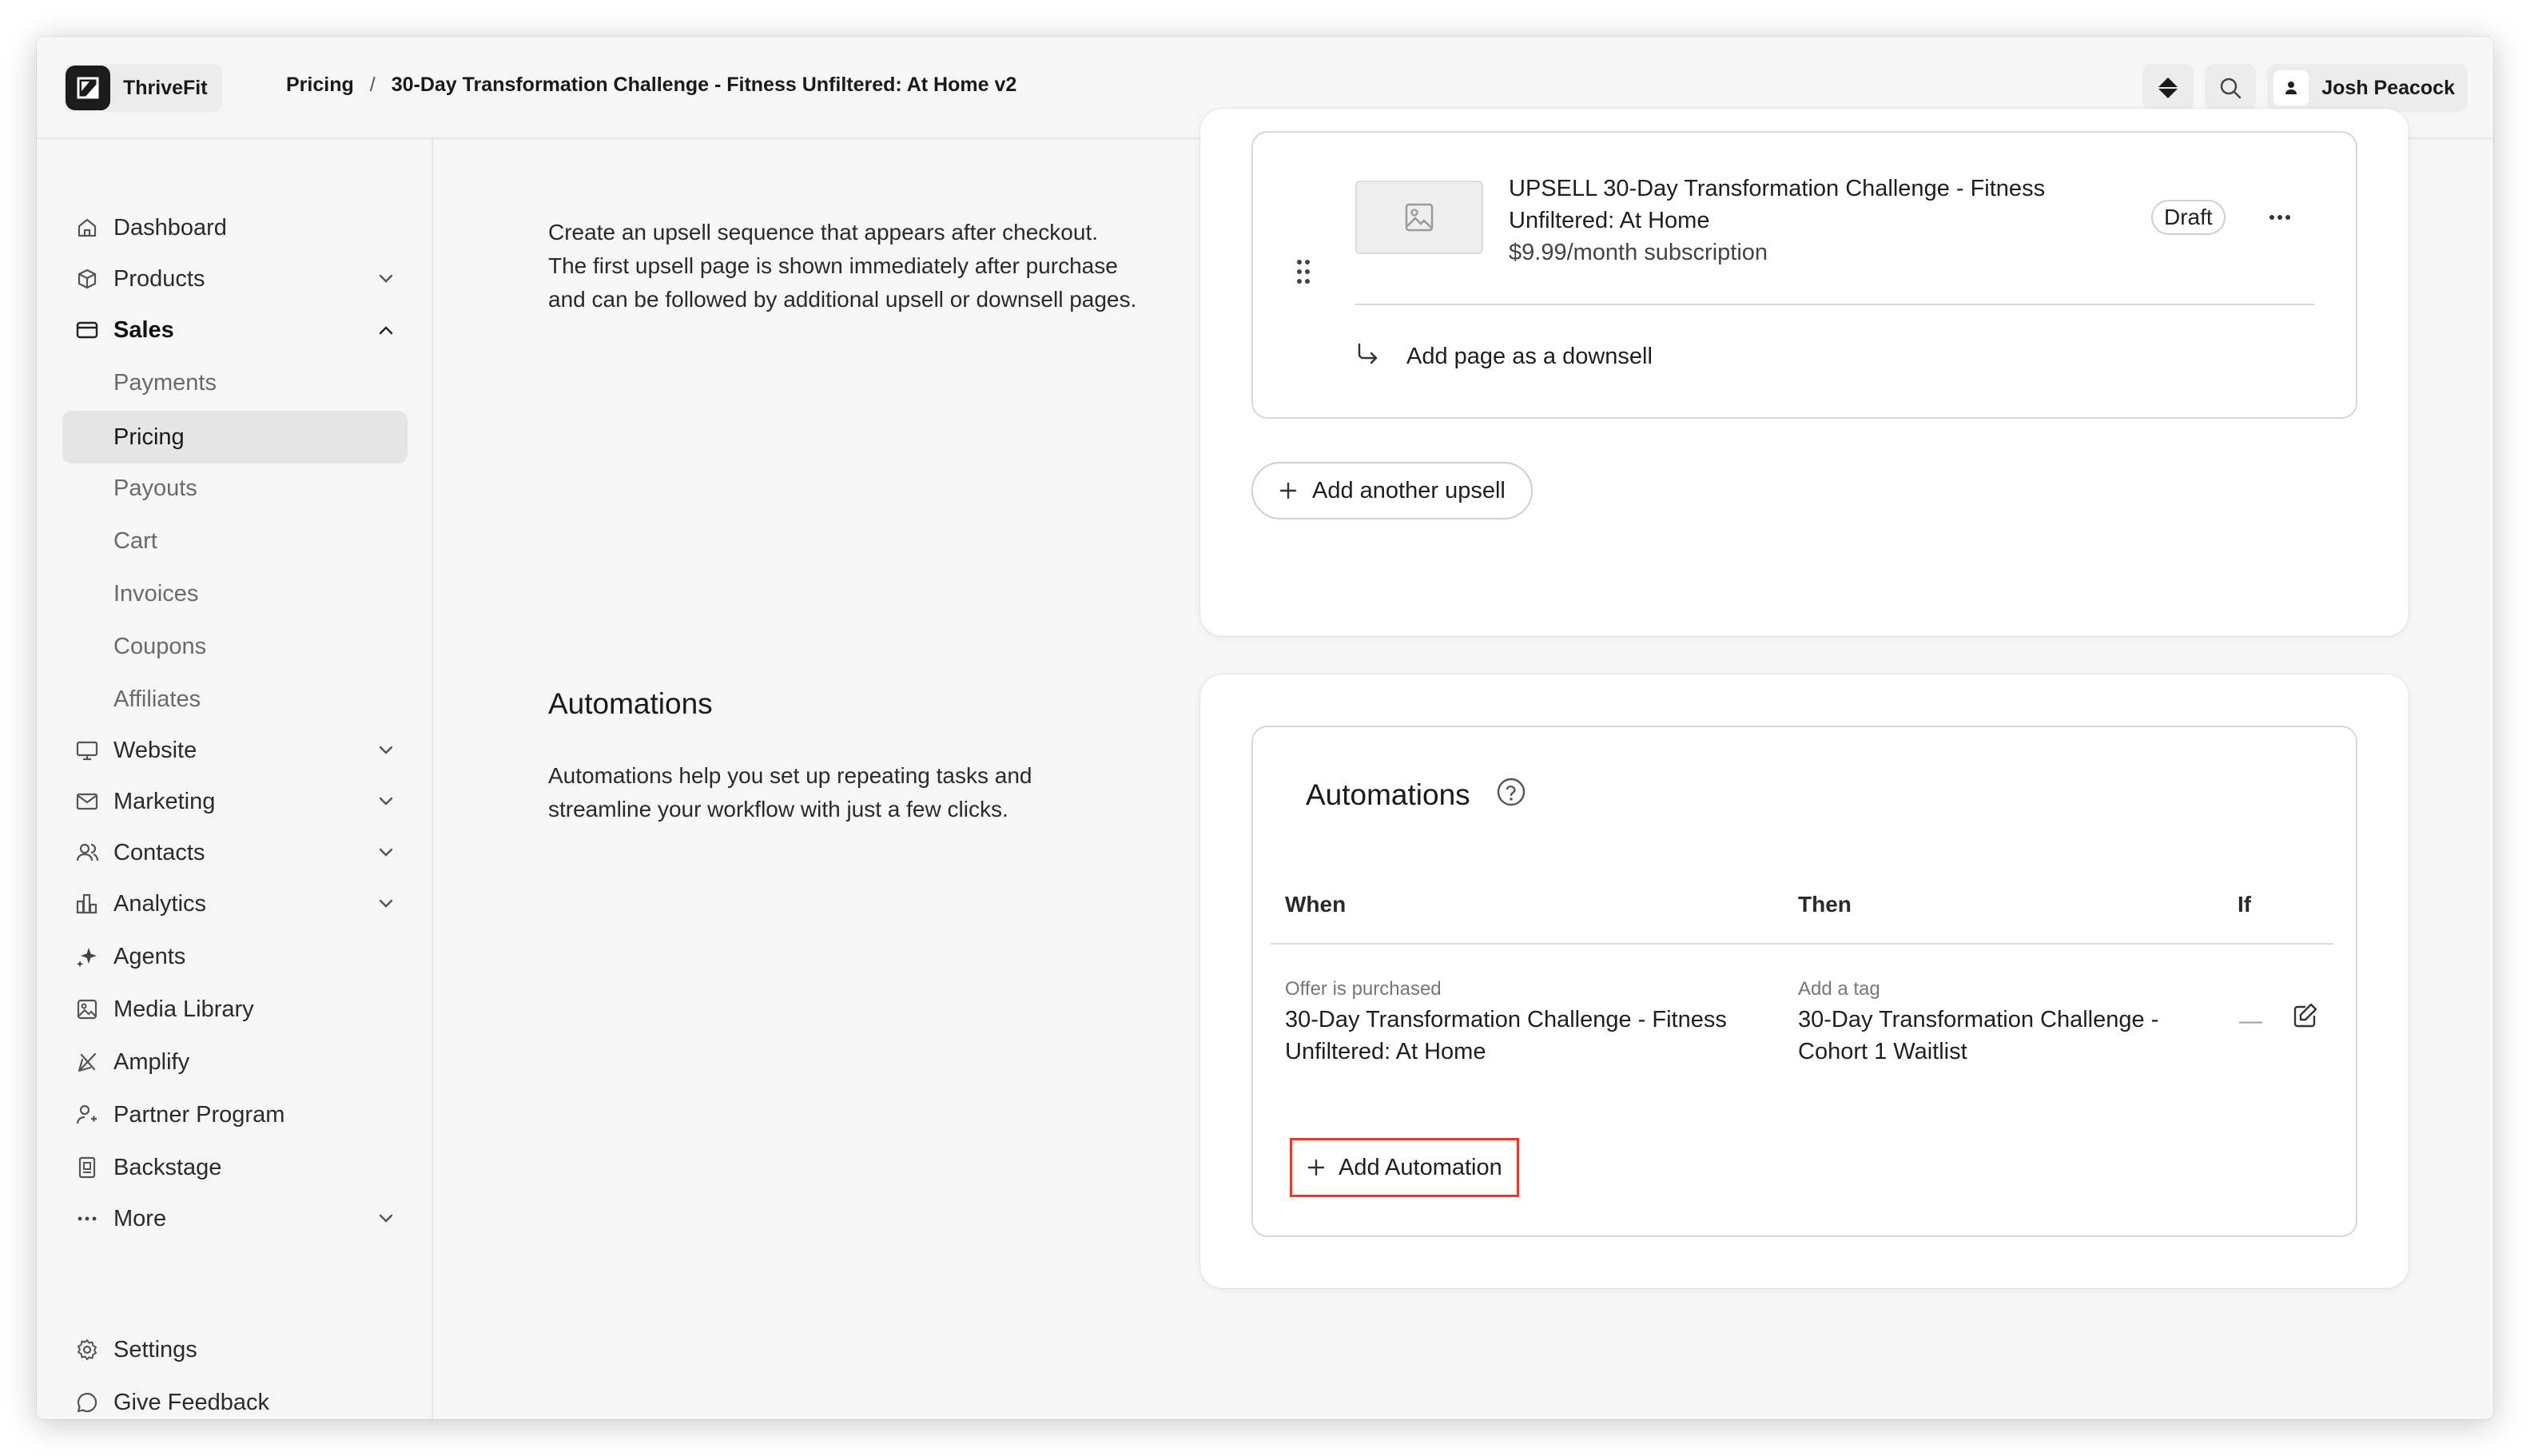  What do you see at coordinates (1530, 356) in the screenshot?
I see `add-downsell-link: Add page as a downsell` at bounding box center [1530, 356].